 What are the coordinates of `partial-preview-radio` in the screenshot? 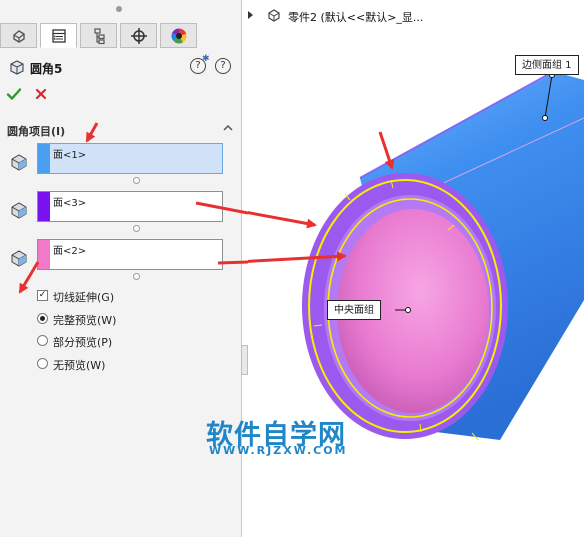 It's located at (42, 340).